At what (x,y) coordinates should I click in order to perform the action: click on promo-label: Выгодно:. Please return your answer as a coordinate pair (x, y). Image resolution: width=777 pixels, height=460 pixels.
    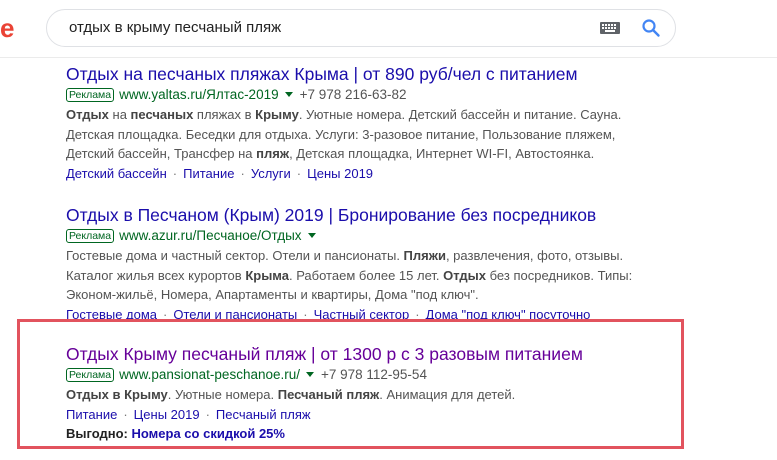
    Looking at the image, I should click on (97, 433).